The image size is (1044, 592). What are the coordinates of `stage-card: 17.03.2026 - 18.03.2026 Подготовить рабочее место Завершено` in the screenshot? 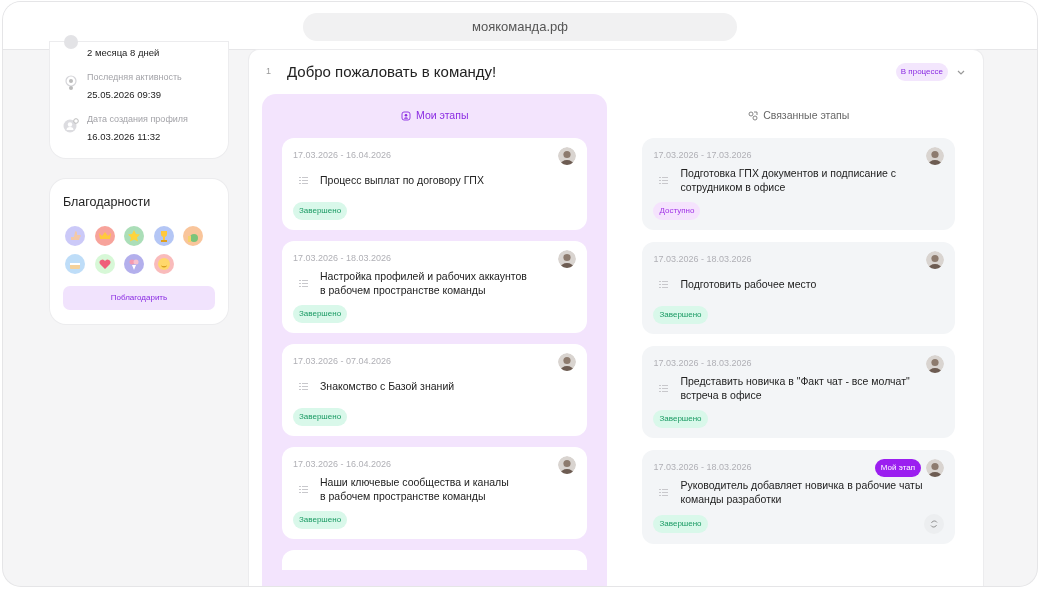 It's located at (798, 288).